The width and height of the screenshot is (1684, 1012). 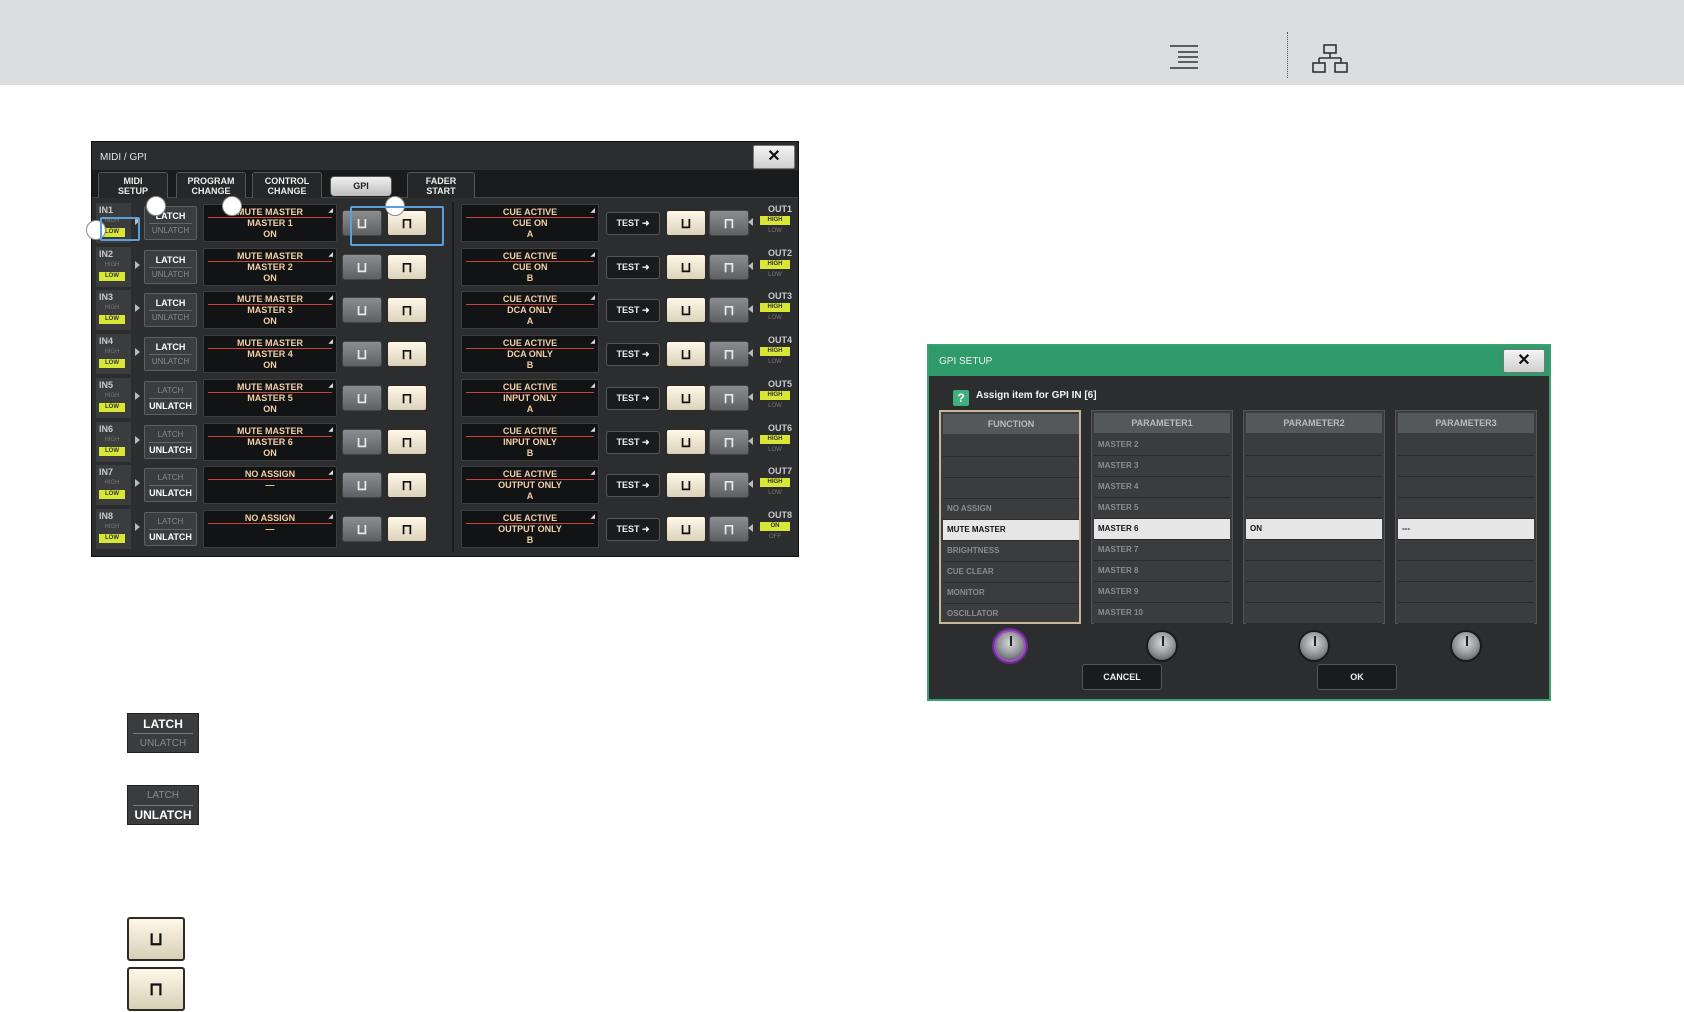 I want to click on cancel-button: CANCEL, so click(x=1122, y=677).